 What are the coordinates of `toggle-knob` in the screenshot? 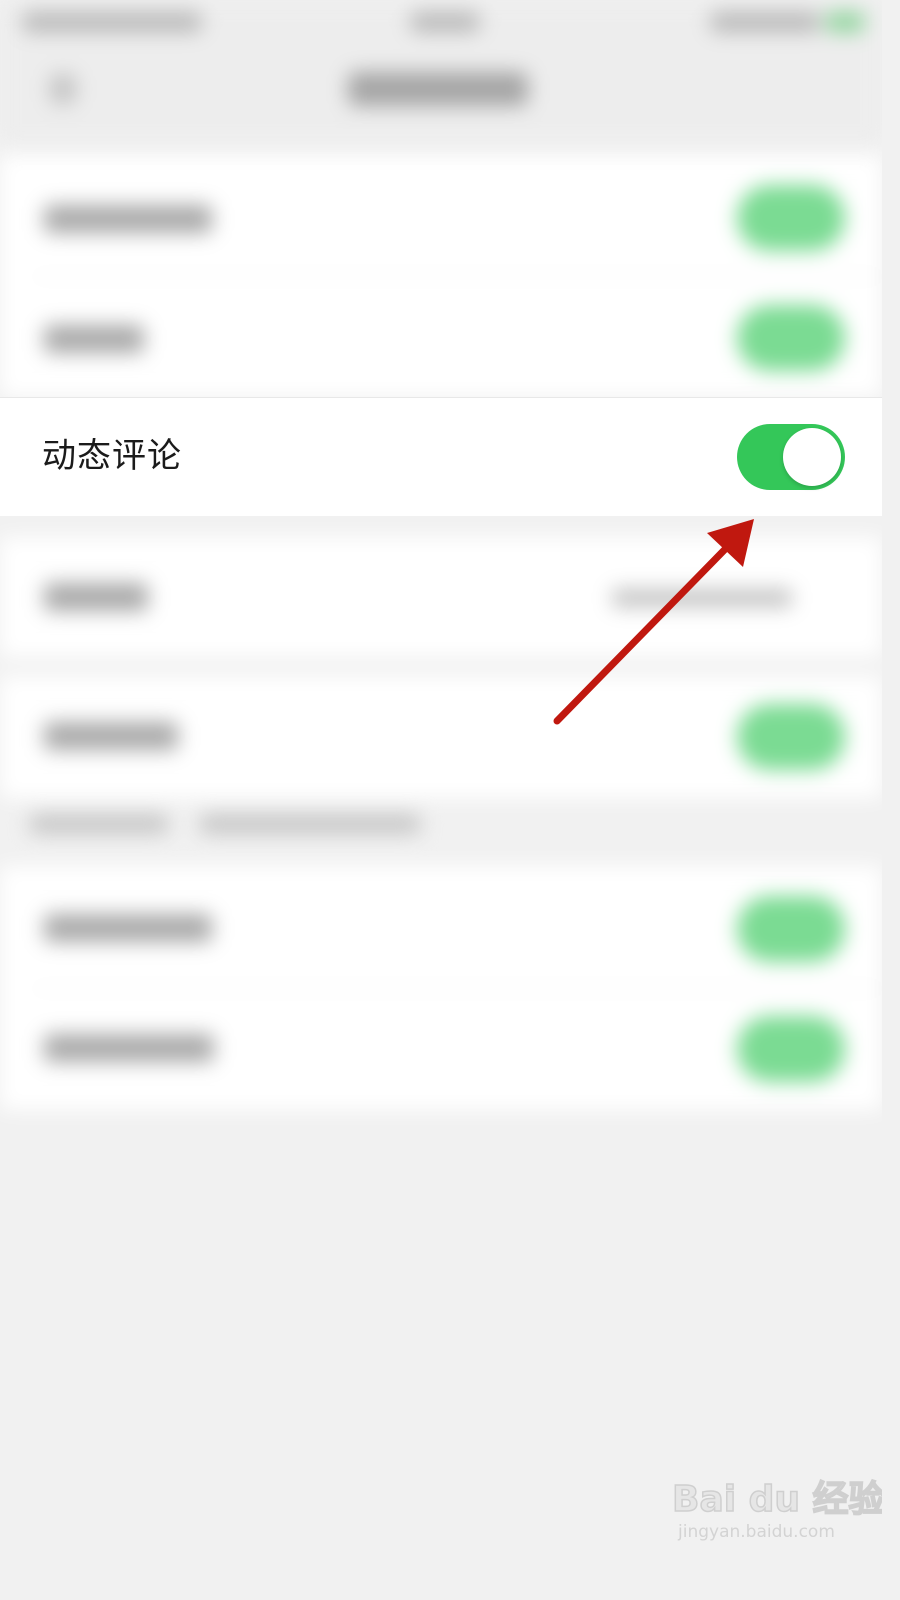 It's located at (812, 457).